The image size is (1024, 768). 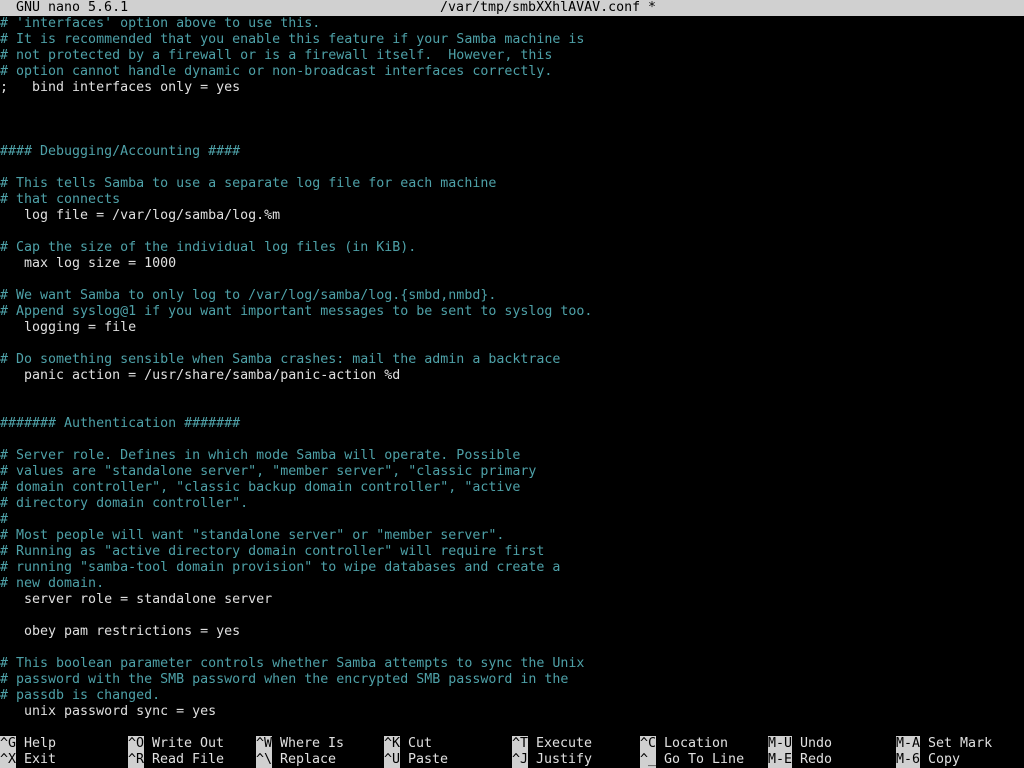 I want to click on shortcut-copy: M-6 Copy, so click(x=928, y=760).